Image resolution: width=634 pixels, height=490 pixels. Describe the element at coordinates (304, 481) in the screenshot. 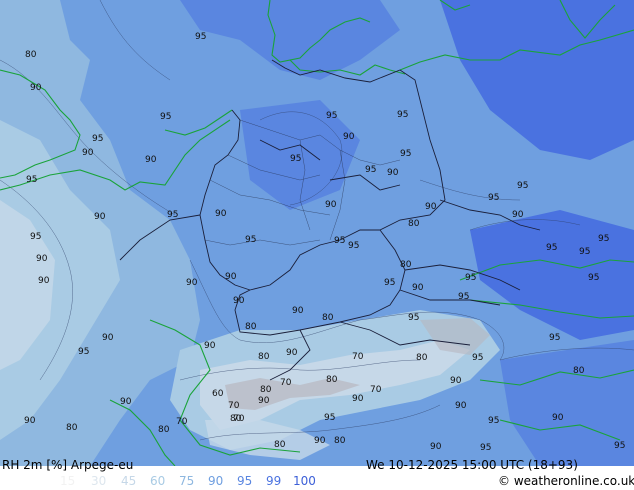

I see `legend-item-100: 100` at that location.